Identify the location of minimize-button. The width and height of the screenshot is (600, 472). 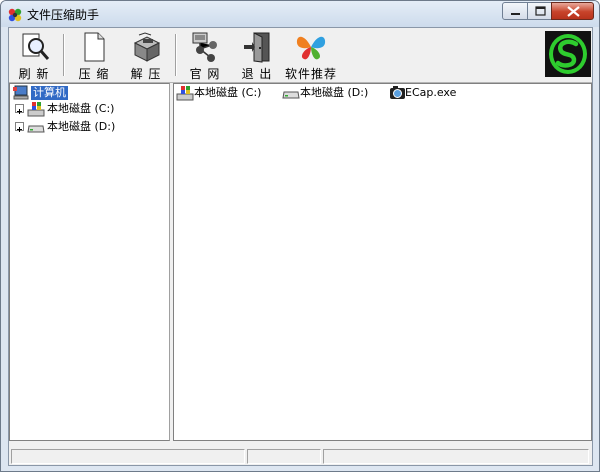
(515, 11).